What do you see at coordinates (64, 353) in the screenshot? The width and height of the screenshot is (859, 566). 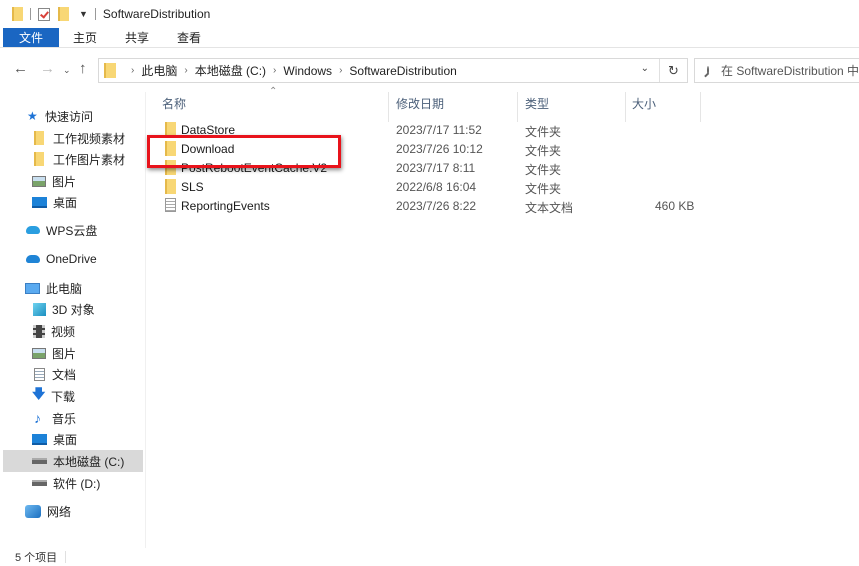 I see `sidebar-item-label: 图片` at bounding box center [64, 353].